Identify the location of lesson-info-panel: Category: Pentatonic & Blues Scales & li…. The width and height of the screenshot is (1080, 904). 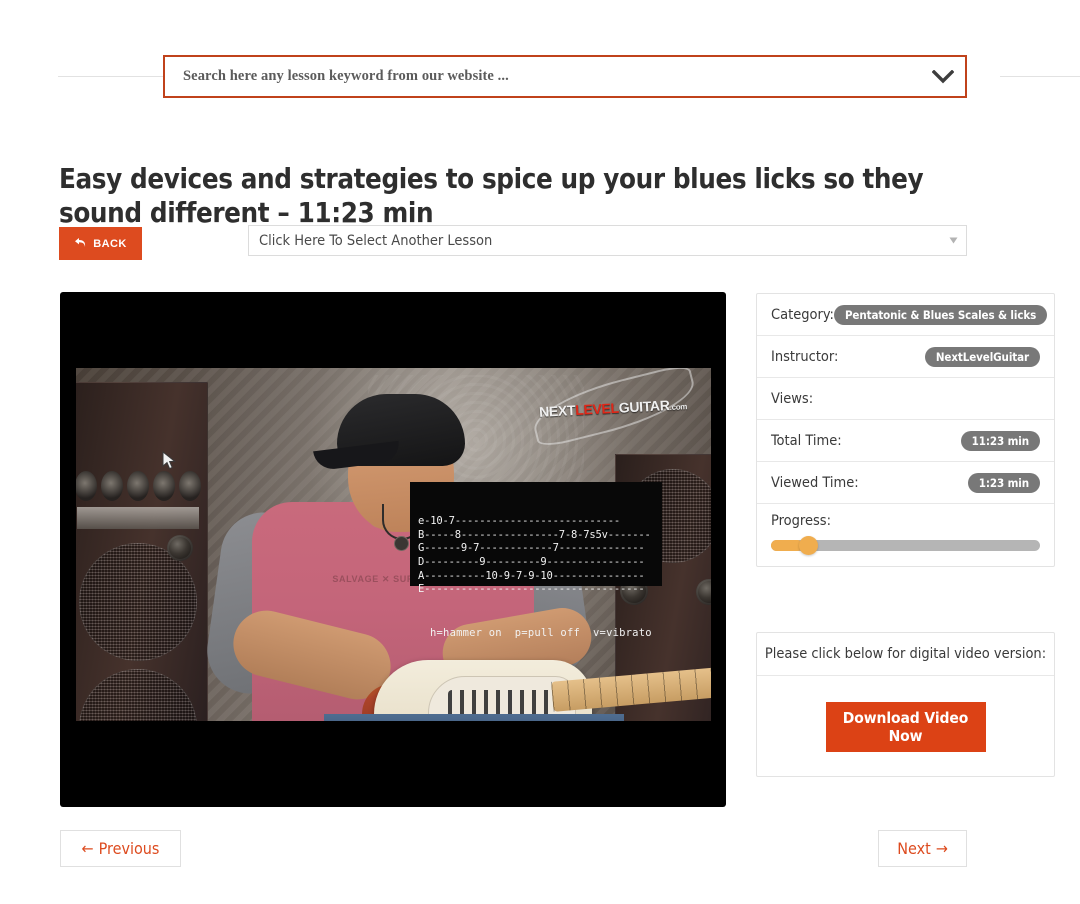
(905, 430).